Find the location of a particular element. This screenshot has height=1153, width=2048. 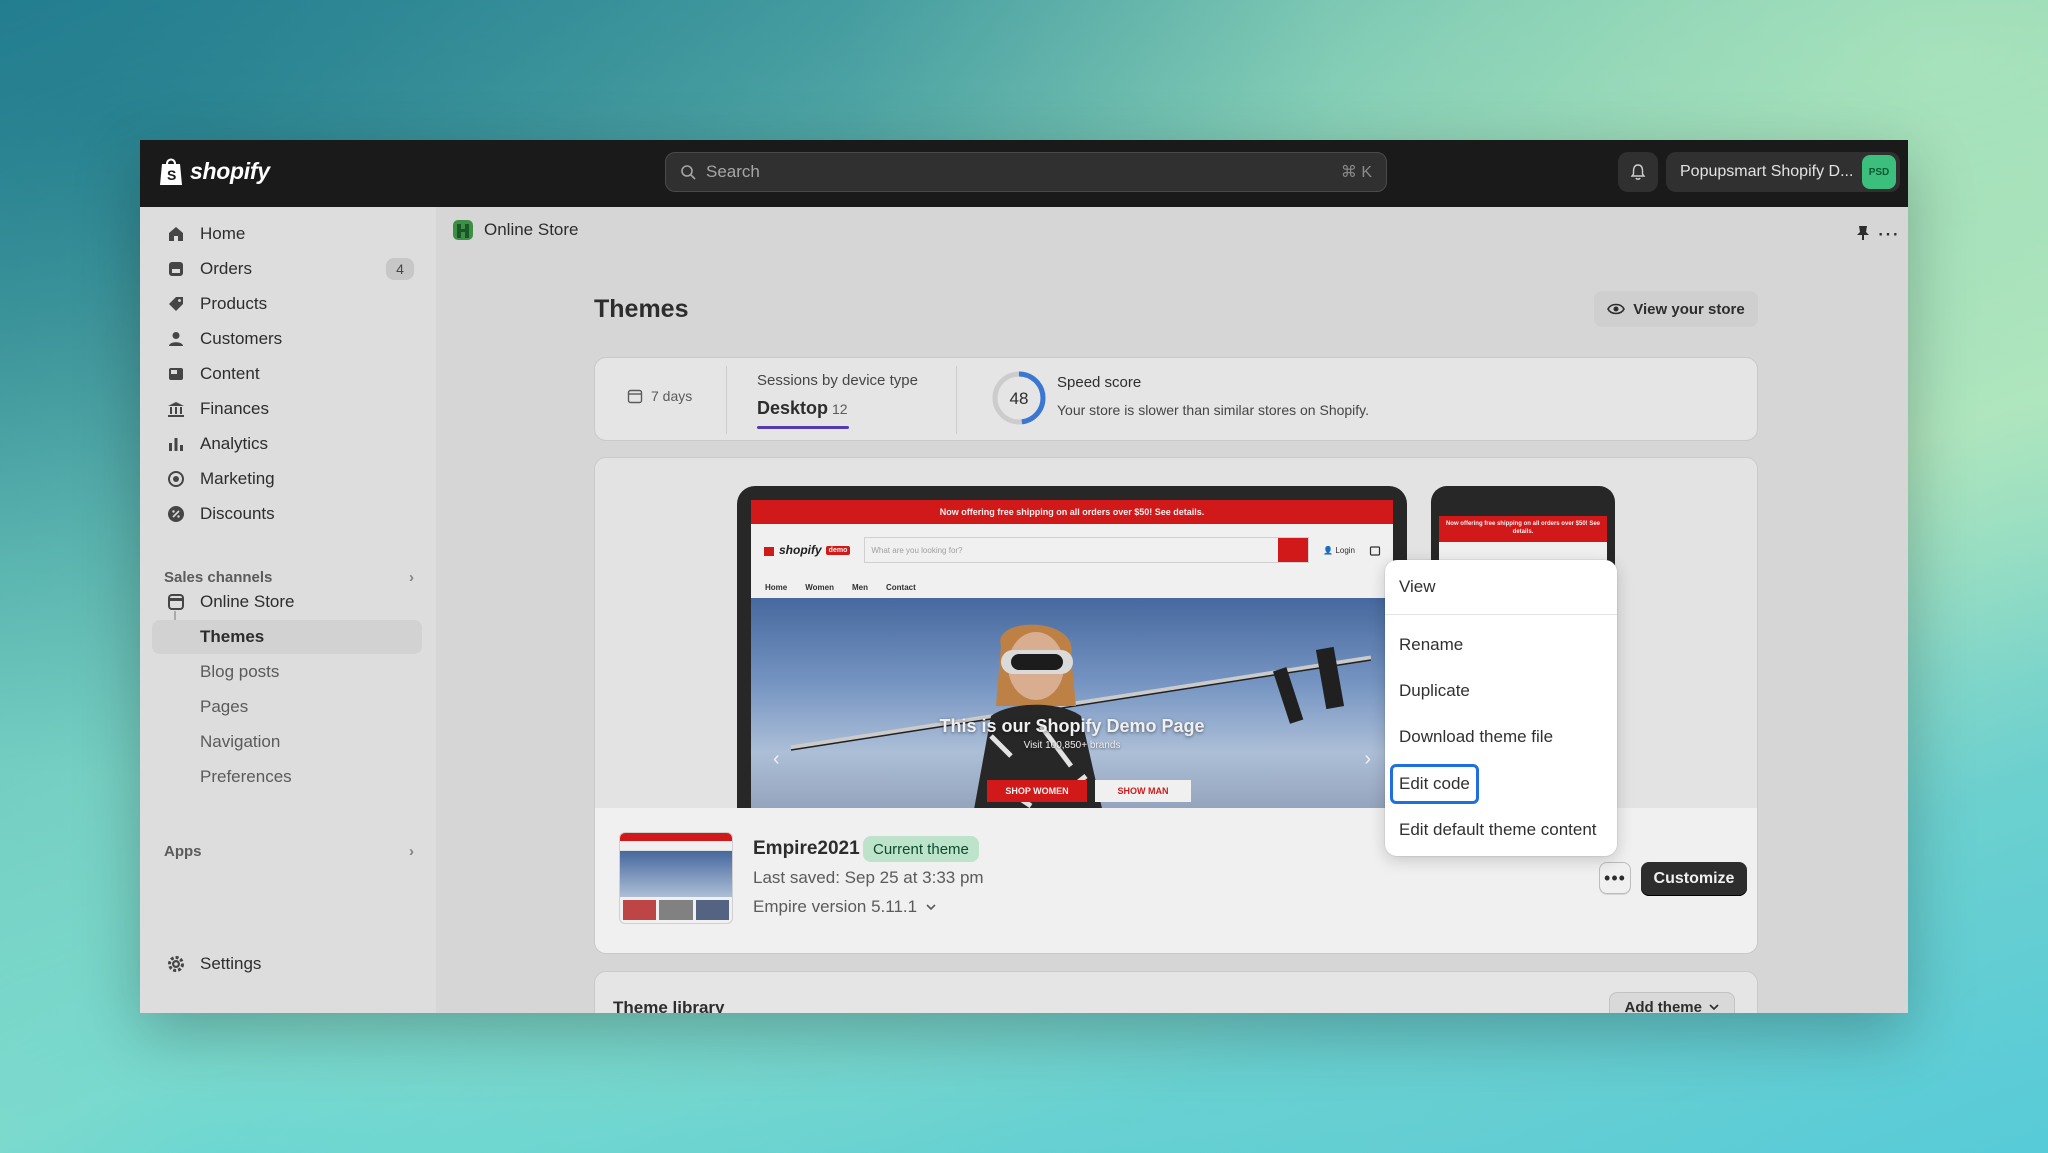

theme-version: Empire version 5.11.1 is located at coordinates (845, 907).